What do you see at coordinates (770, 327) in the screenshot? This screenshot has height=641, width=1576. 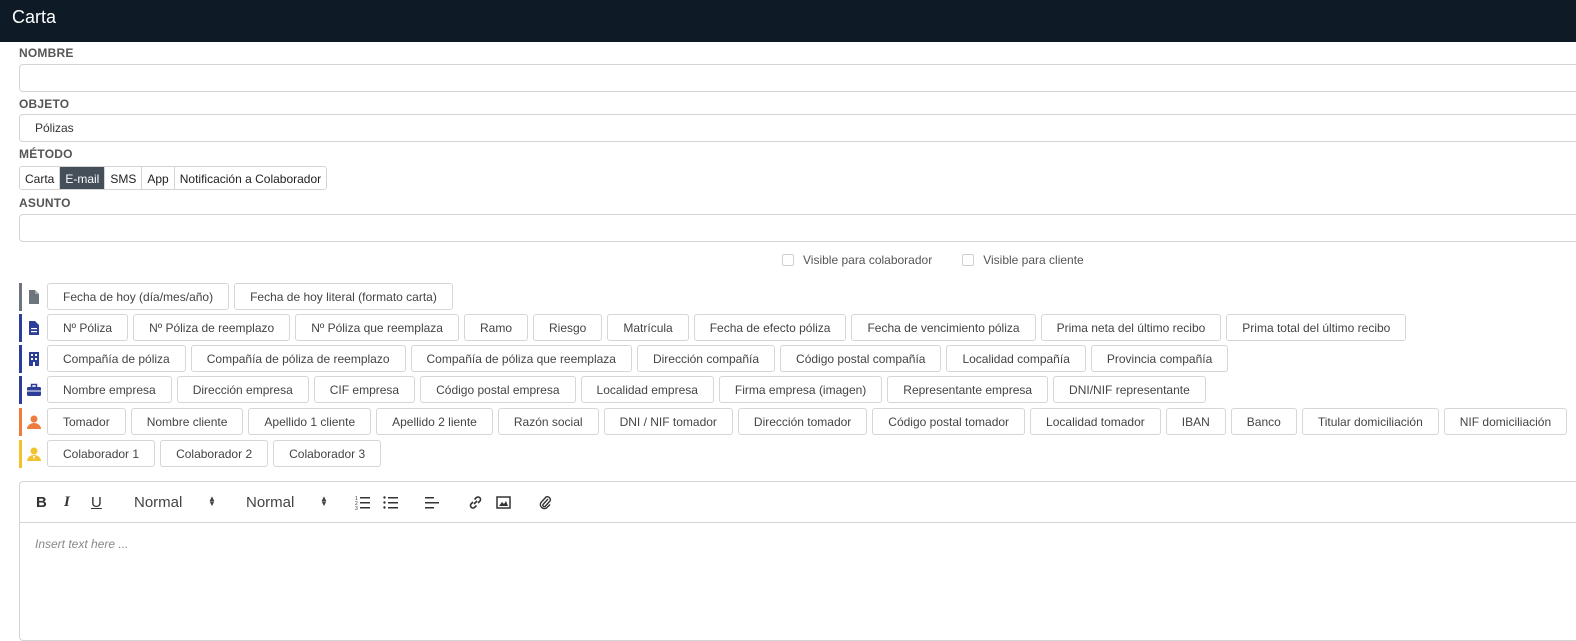 I see `variable-tag-button: Fecha de efecto póliza` at bounding box center [770, 327].